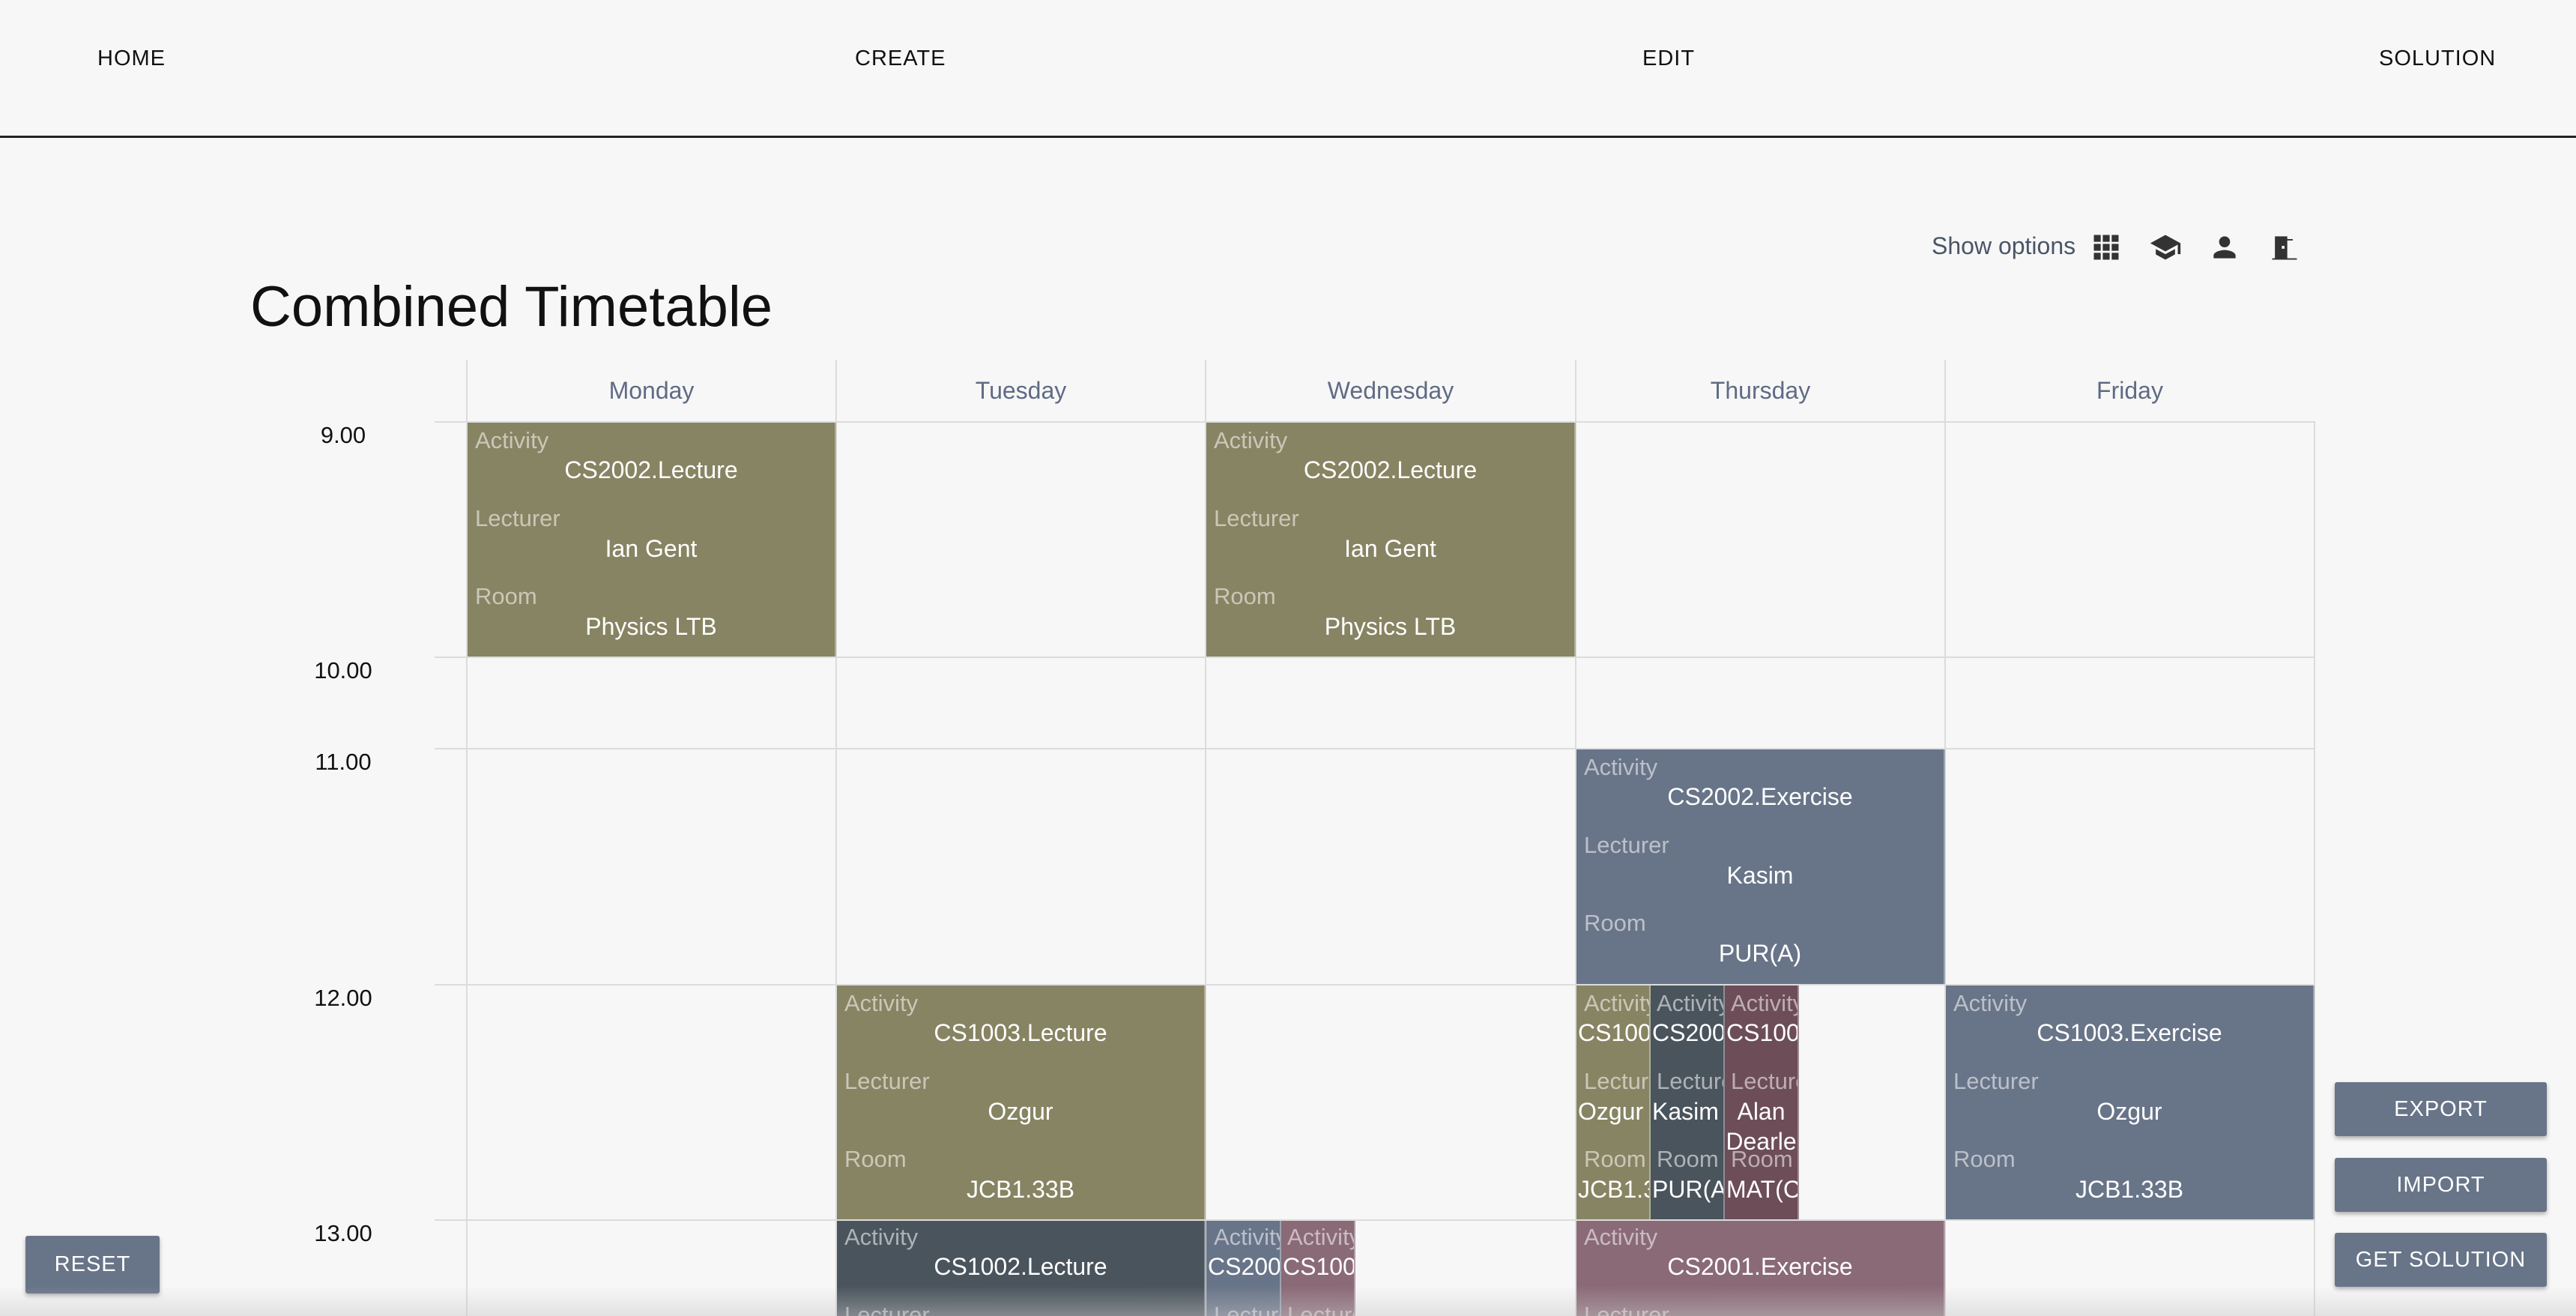  I want to click on person-icon, so click(2224, 248).